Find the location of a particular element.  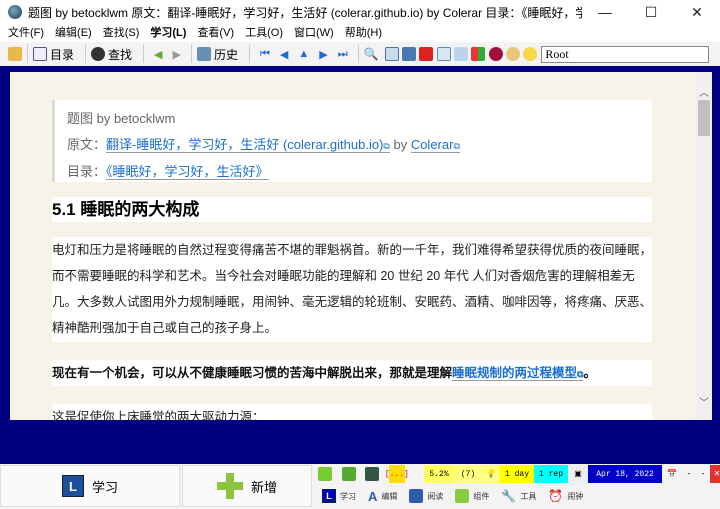

tab-alarm: ⏰ 闹钟 is located at coordinates (565, 496).